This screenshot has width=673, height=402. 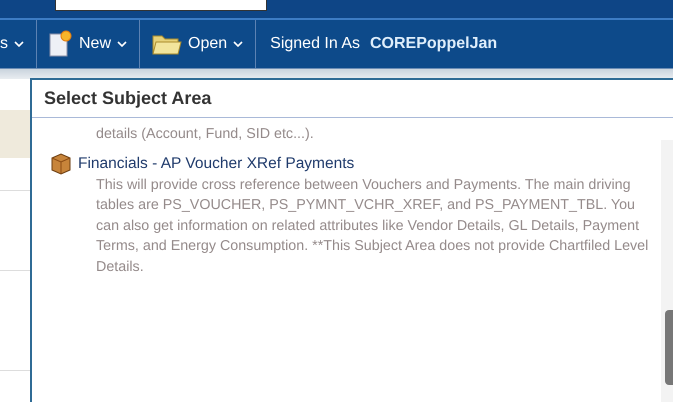 I want to click on user-name: COREPoppelJan, so click(x=433, y=44).